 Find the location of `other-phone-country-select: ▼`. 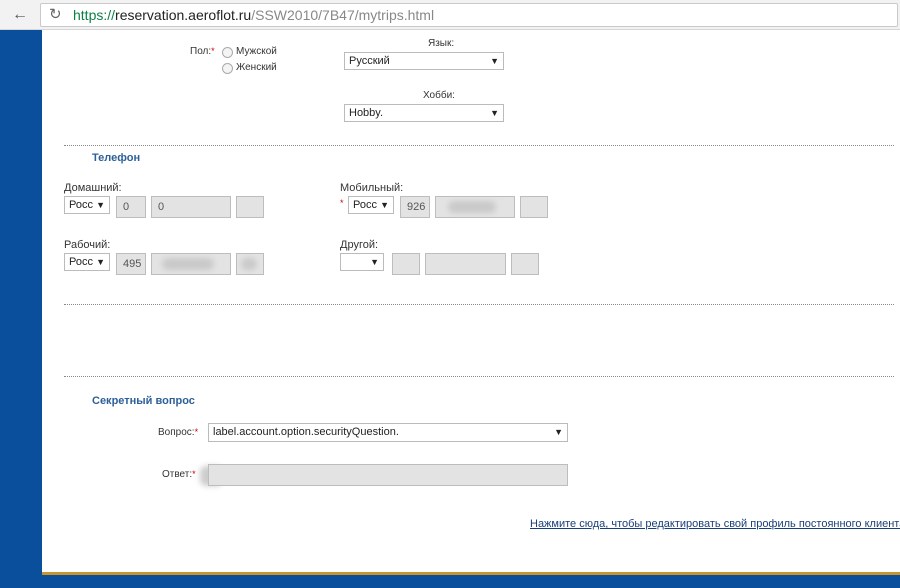

other-phone-country-select: ▼ is located at coordinates (362, 262).